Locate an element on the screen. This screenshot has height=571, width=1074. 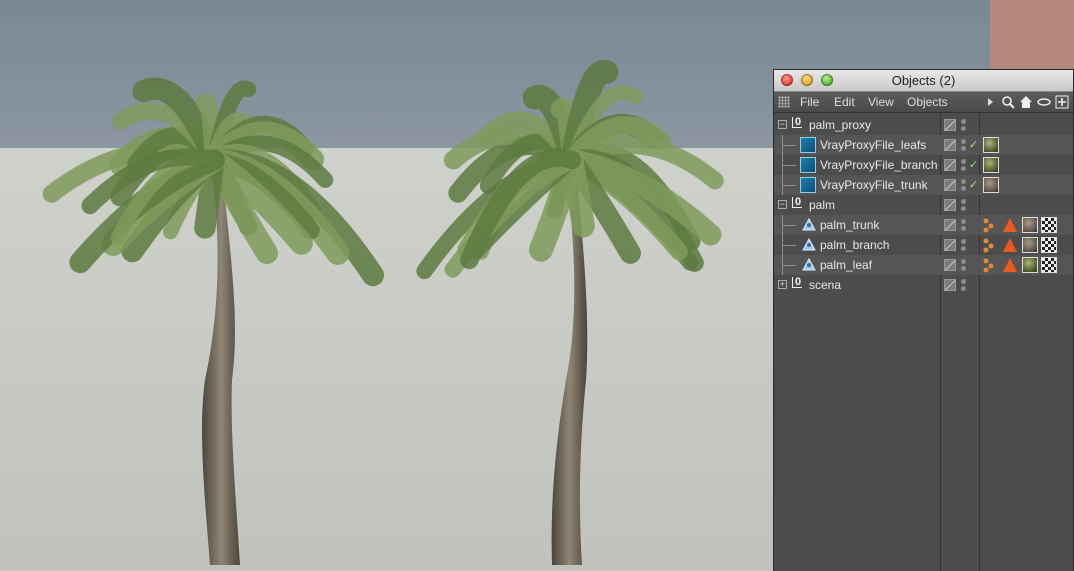
home-icon is located at coordinates (1026, 102).